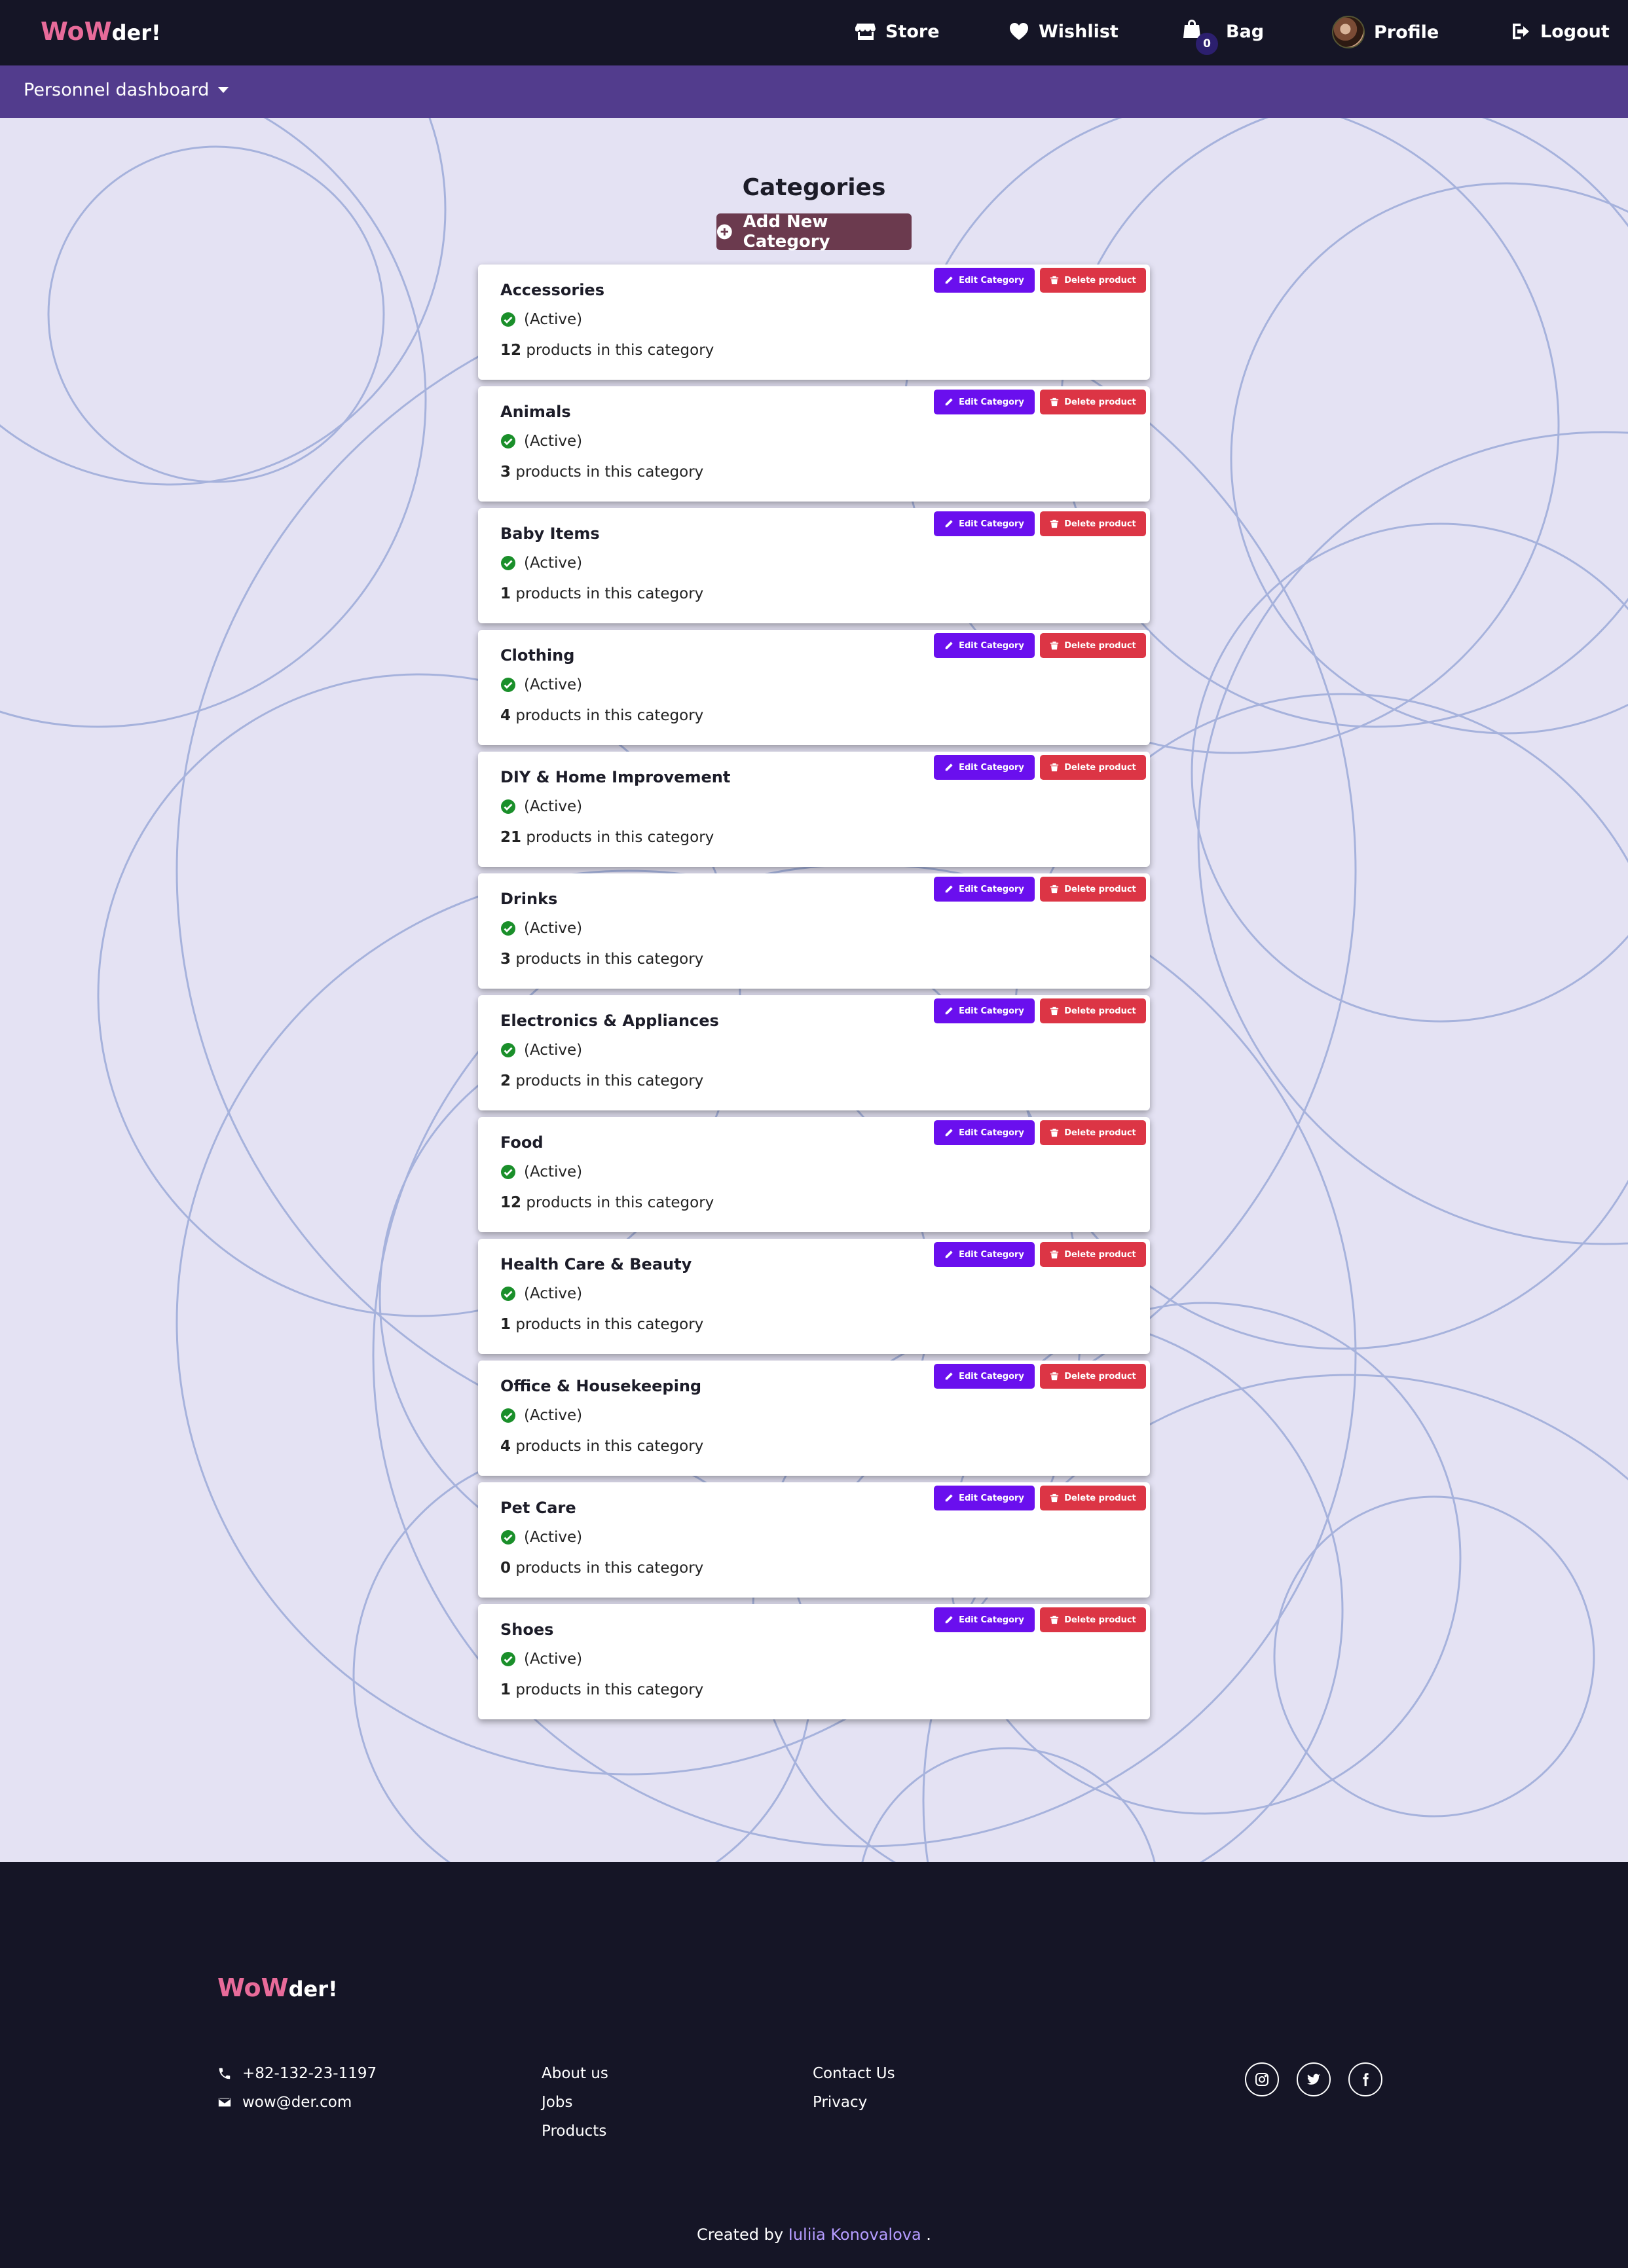 Image resolution: width=1628 pixels, height=2268 pixels. I want to click on nav-wishlist-link: Wishlist, so click(1063, 32).